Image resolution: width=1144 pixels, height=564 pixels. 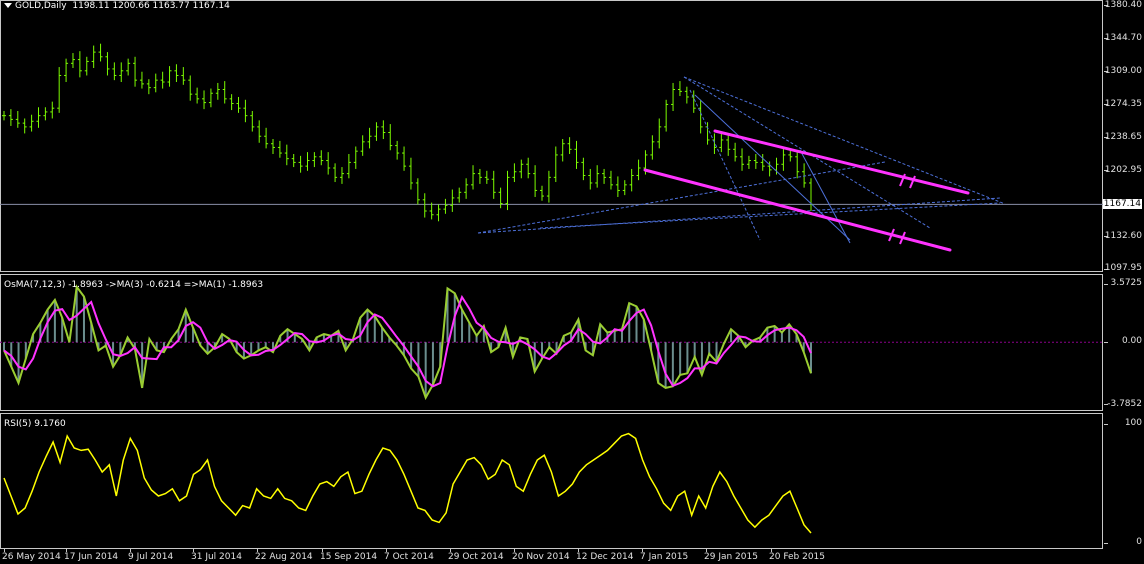 I want to click on date-label: 29 Oct 2014, so click(x=476, y=557).